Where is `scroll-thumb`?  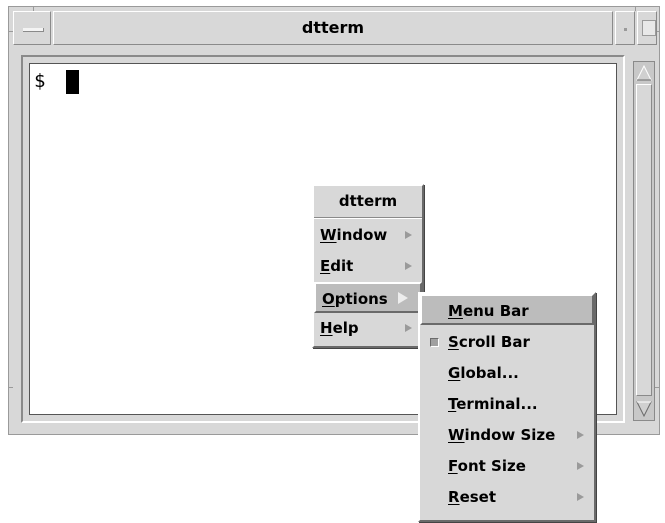 scroll-thumb is located at coordinates (644, 240).